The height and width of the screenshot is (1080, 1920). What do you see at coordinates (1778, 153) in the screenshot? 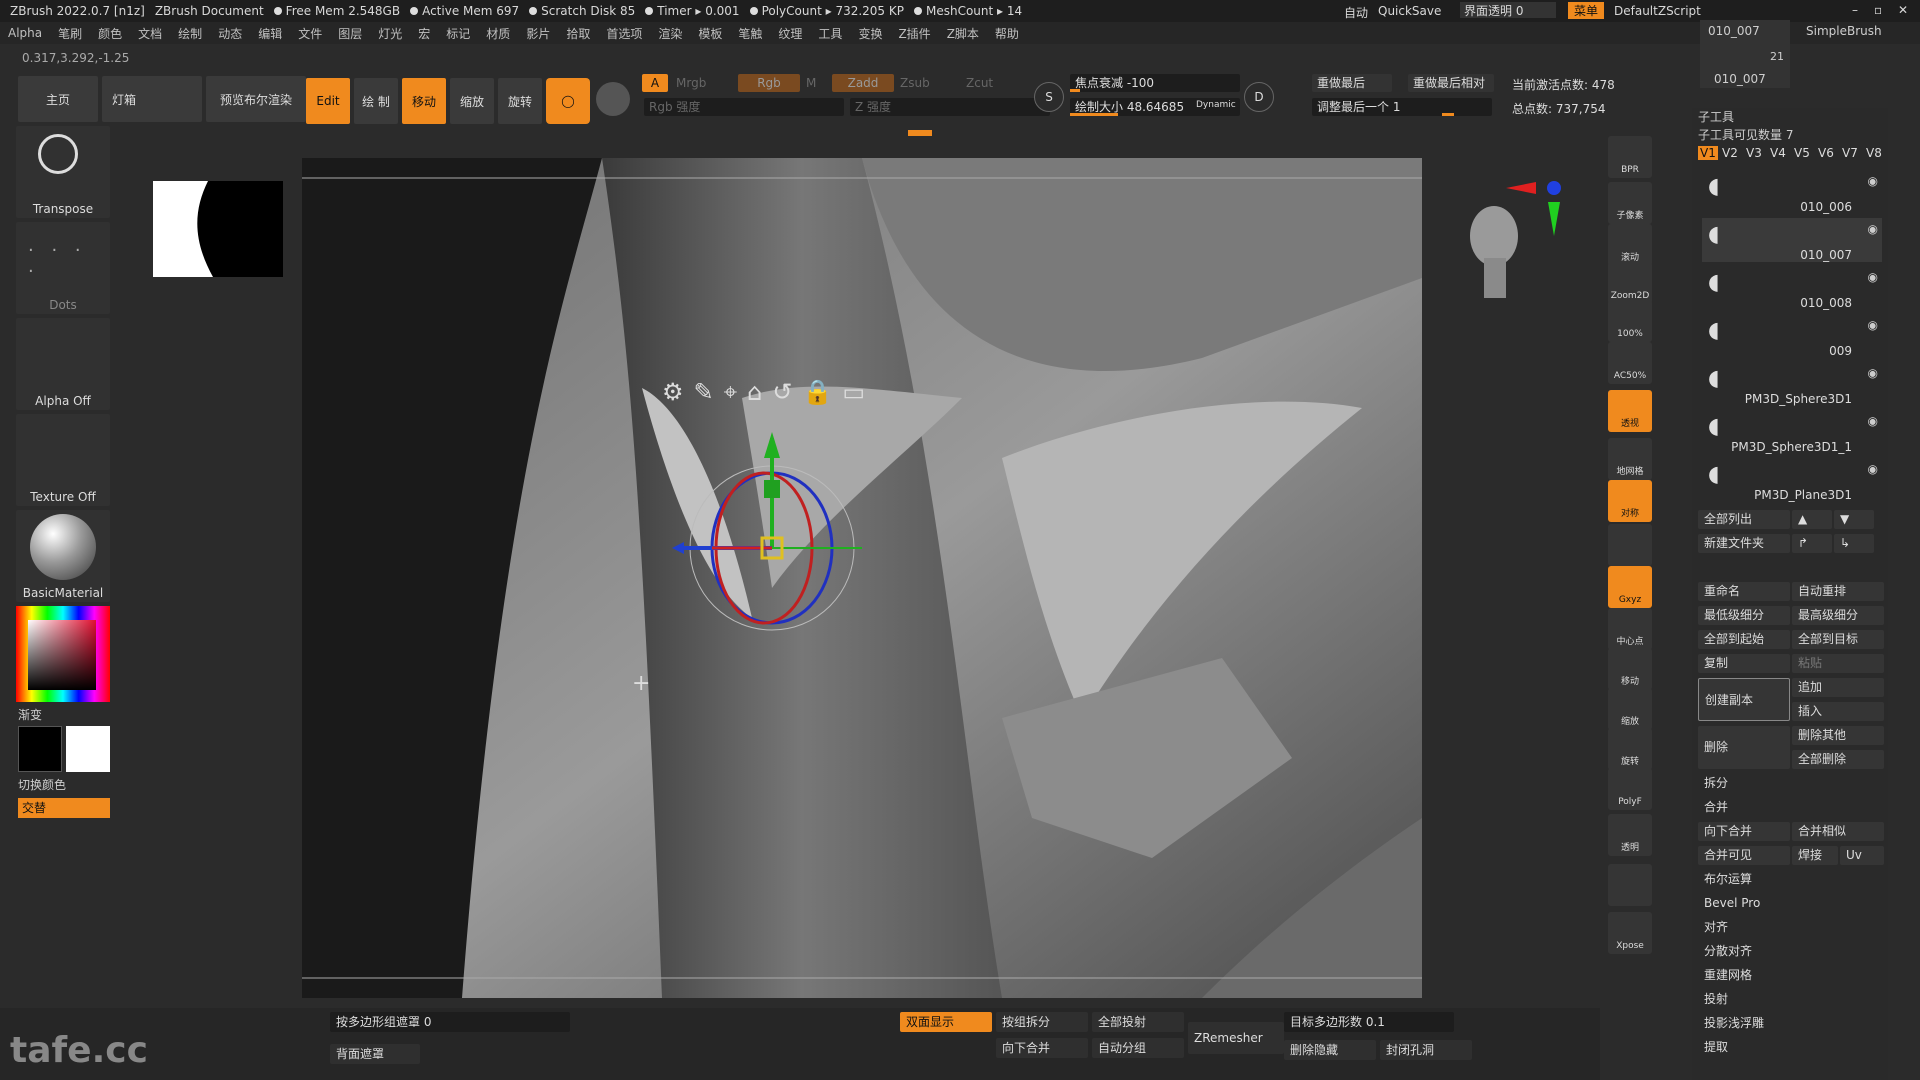
I see `version-tab: V4` at bounding box center [1778, 153].